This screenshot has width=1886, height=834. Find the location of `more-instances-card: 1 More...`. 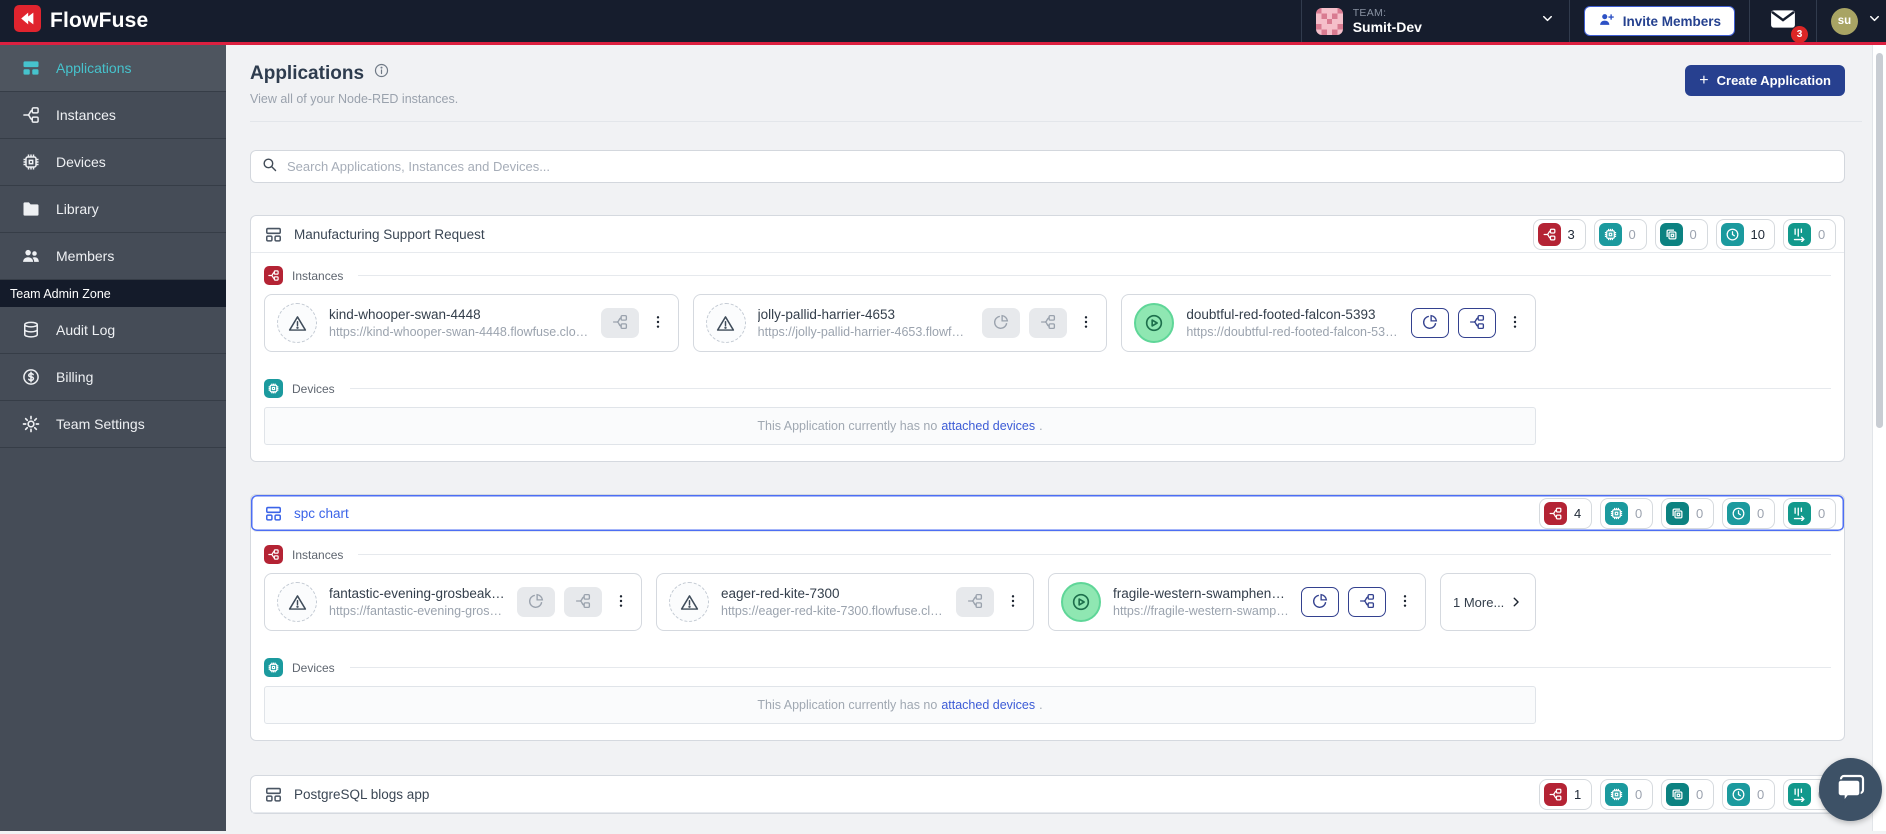

more-instances-card: 1 More... is located at coordinates (1488, 602).